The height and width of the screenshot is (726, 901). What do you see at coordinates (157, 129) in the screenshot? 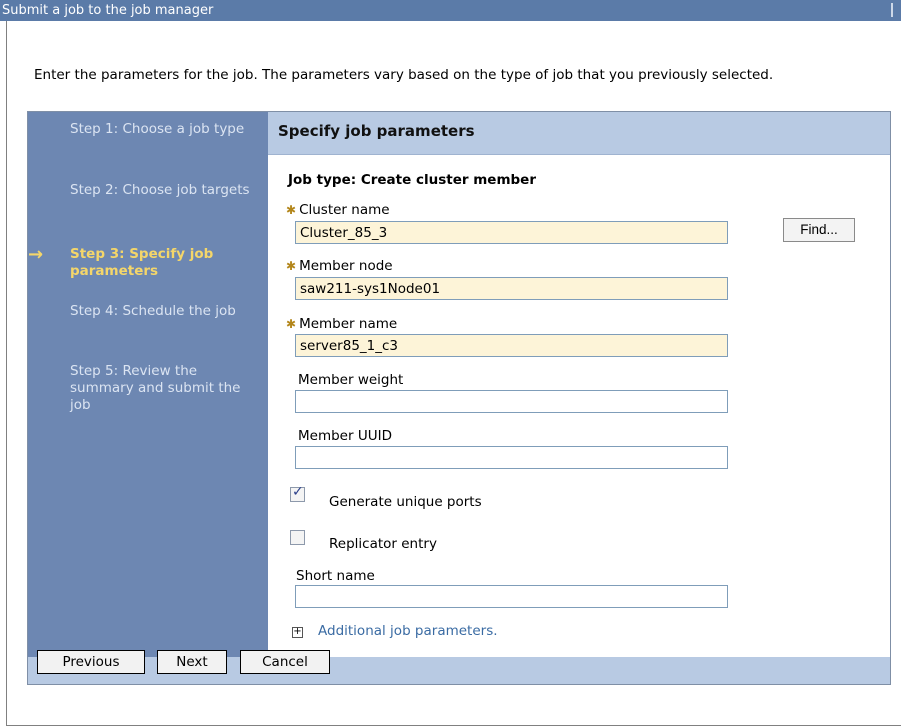
I see `step-1: Step 1: Choose a job type` at bounding box center [157, 129].